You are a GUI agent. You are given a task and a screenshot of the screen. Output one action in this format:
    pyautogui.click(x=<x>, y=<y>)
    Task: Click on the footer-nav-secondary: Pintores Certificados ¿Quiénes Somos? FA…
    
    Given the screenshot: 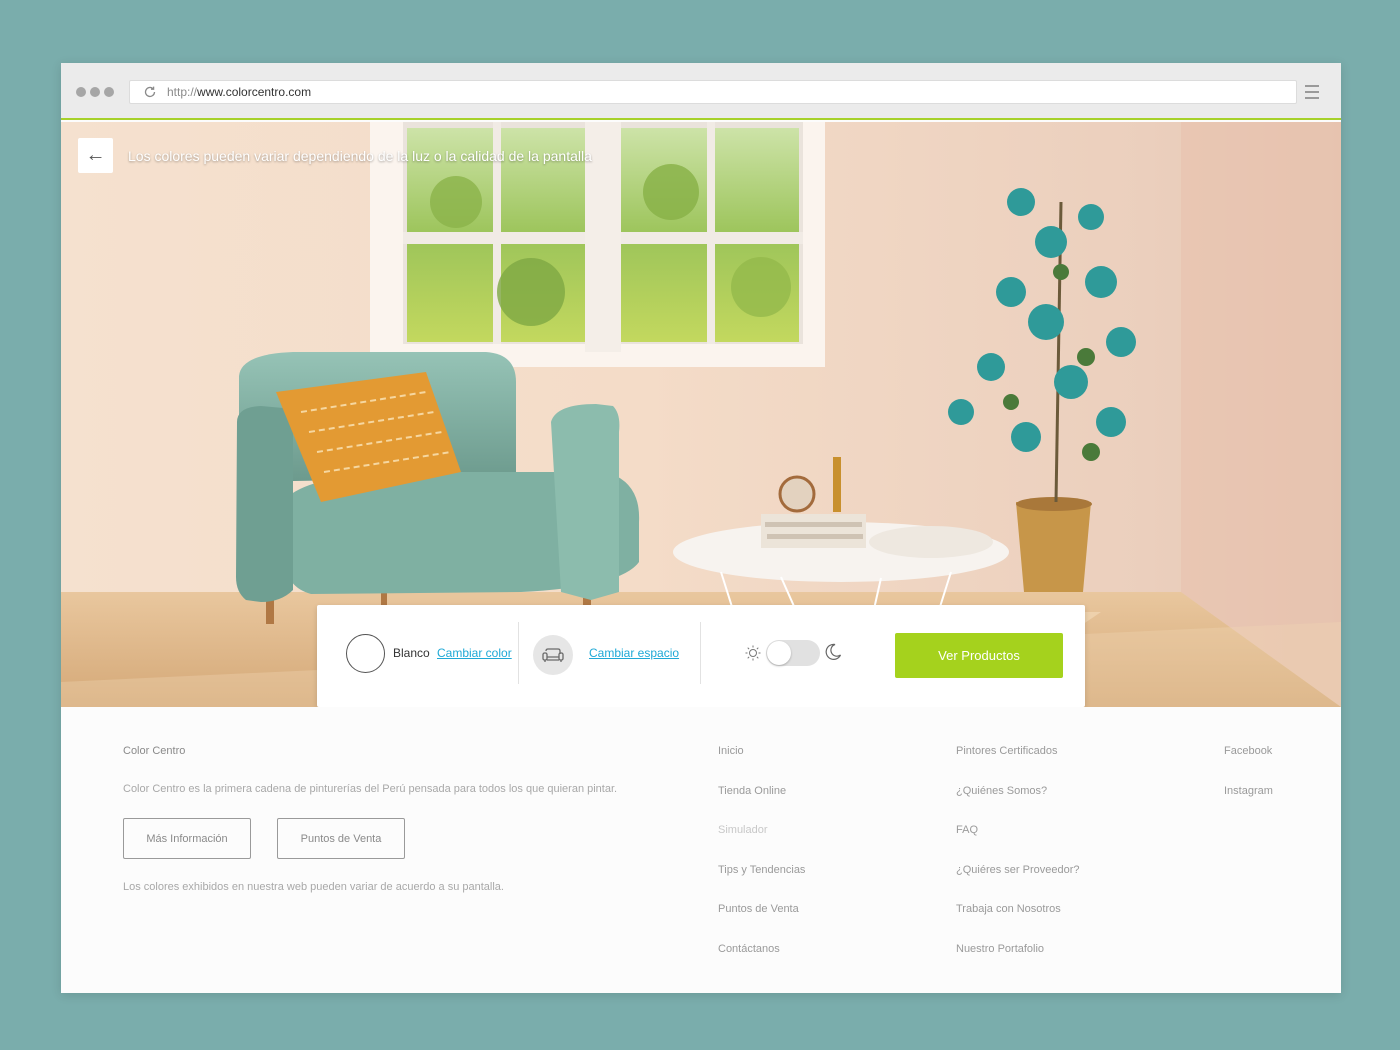 What is the action you would take?
    pyautogui.click(x=1018, y=863)
    